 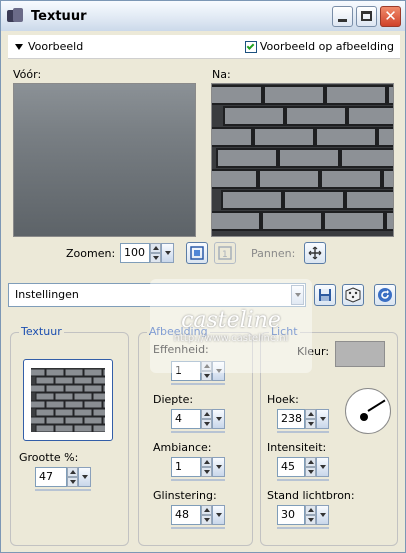 What do you see at coordinates (360, 354) in the screenshot?
I see `light-color-swatch` at bounding box center [360, 354].